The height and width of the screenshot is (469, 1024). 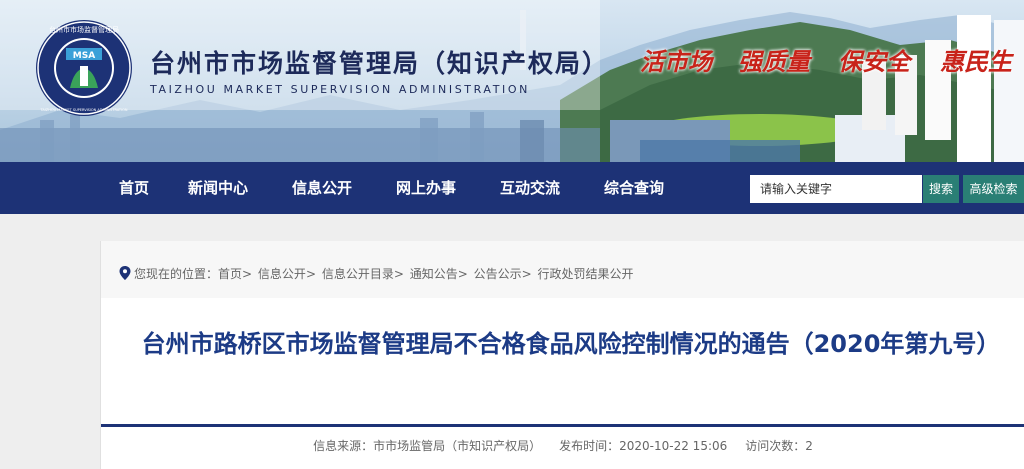 I want to click on breadcrumb-info-disclosure: 信息公开, so click(x=282, y=274).